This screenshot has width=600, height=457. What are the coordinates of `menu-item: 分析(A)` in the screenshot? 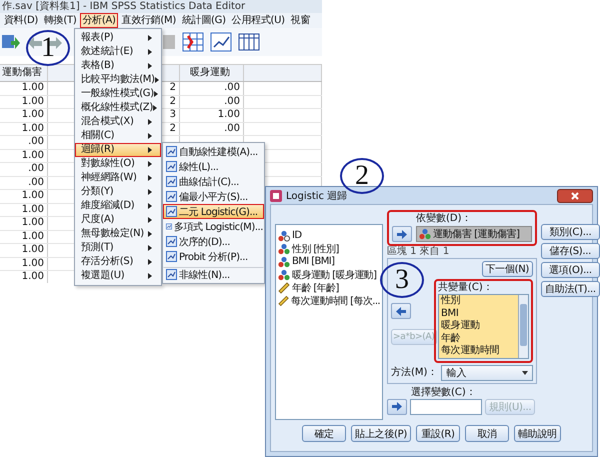 It's located at (99, 20).